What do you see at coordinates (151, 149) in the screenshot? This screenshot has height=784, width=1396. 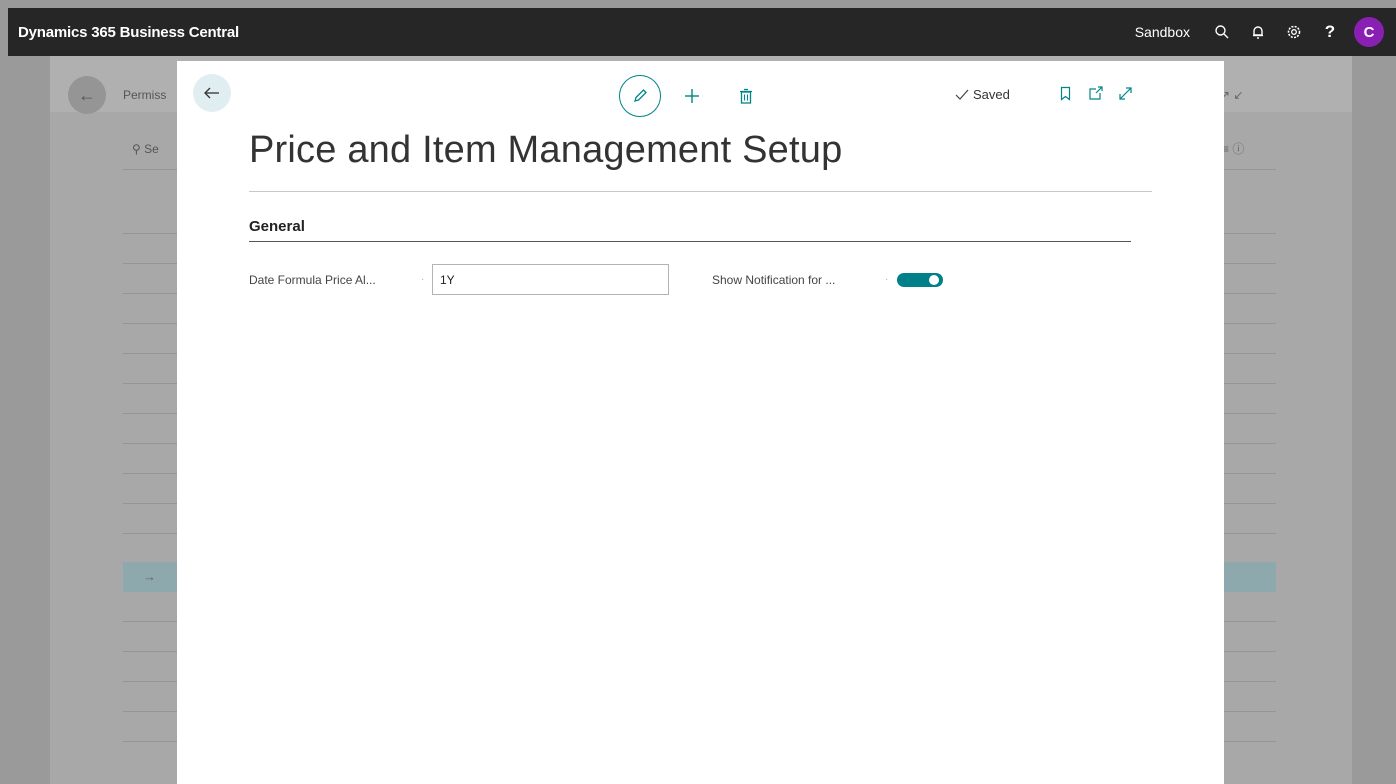 I see `background-search-label: Se` at bounding box center [151, 149].